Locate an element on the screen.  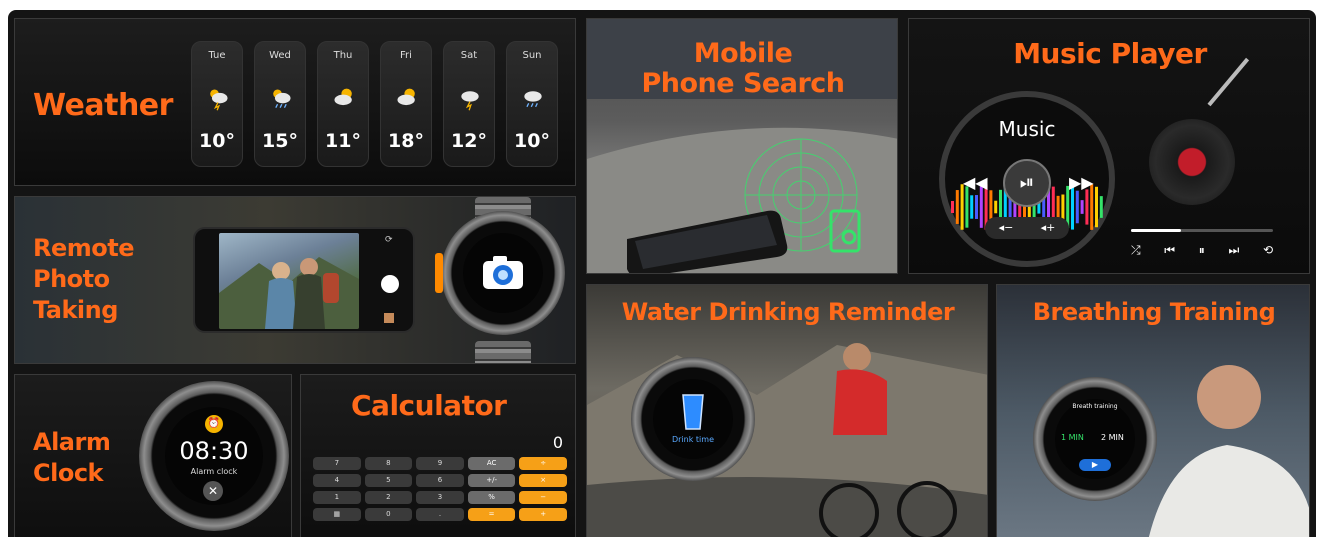
smartphone-camera: ⟳ is located at coordinates (304, 280).